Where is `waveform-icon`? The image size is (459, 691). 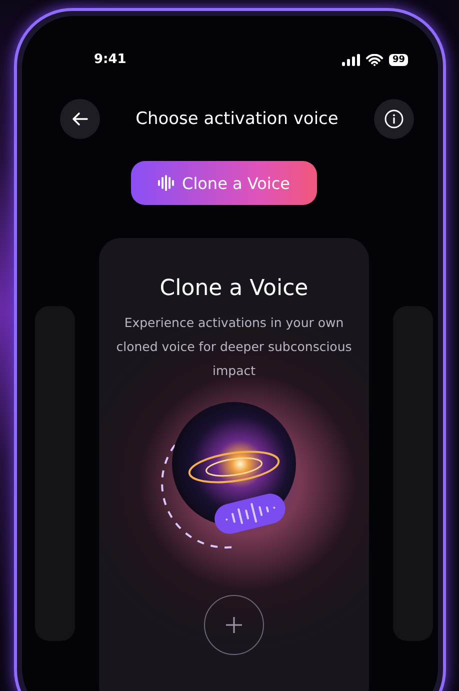 waveform-icon is located at coordinates (166, 183).